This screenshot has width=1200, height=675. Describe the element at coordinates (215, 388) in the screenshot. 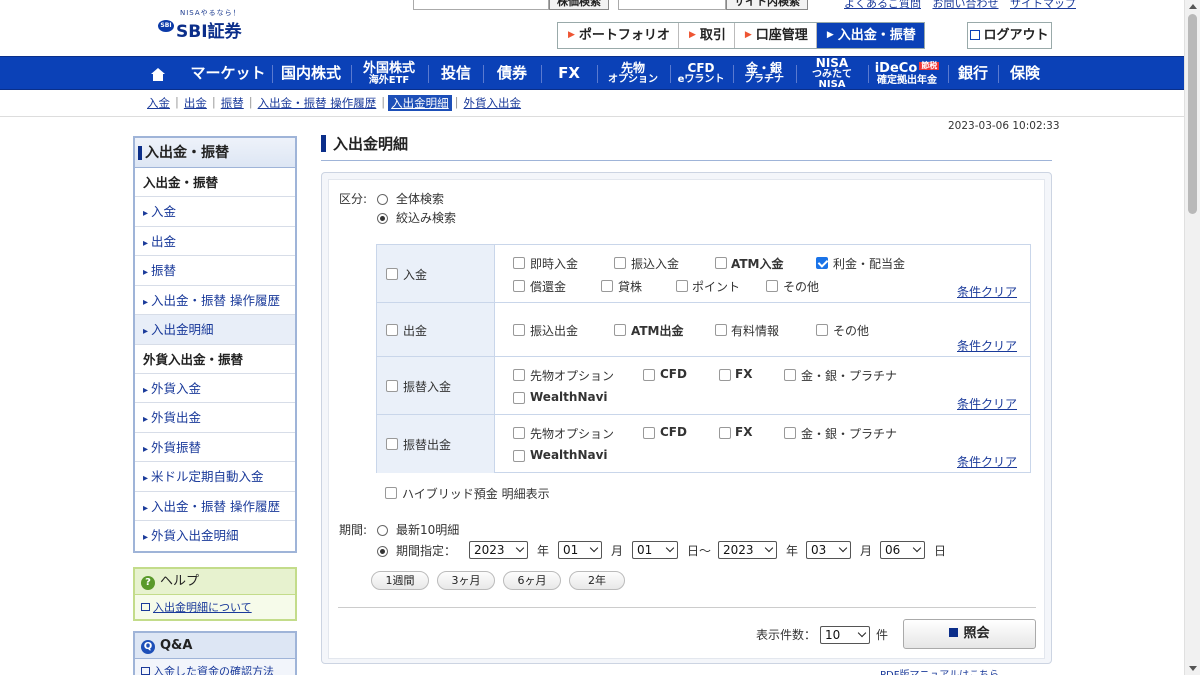

I see `sidebar-item-fx-deposit: 外貨入金` at that location.